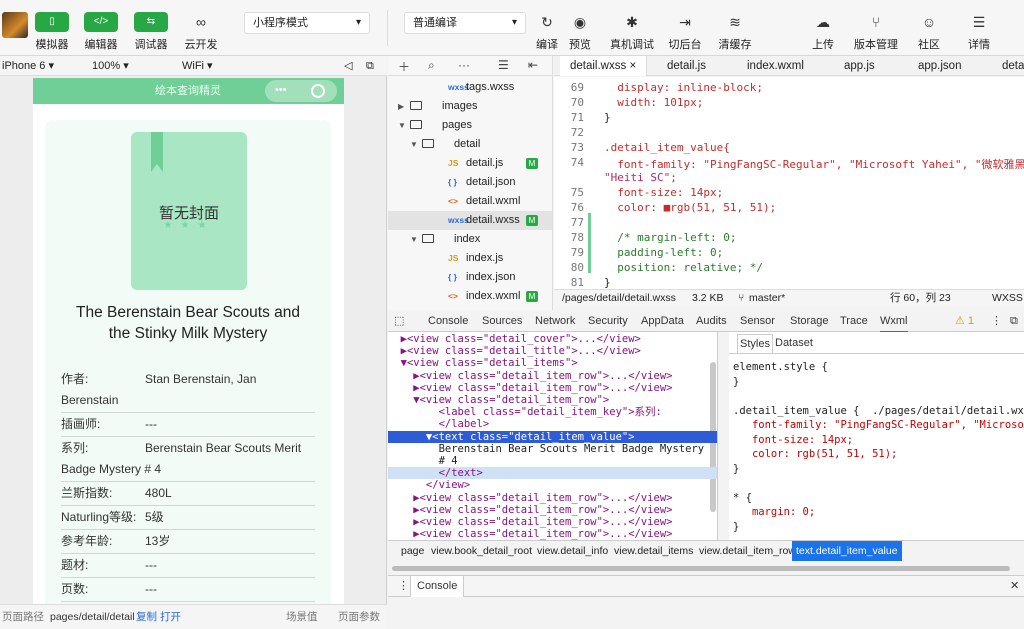 The width and height of the screenshot is (1024, 629). What do you see at coordinates (301, 91) in the screenshot?
I see `capsule-button: •••` at bounding box center [301, 91].